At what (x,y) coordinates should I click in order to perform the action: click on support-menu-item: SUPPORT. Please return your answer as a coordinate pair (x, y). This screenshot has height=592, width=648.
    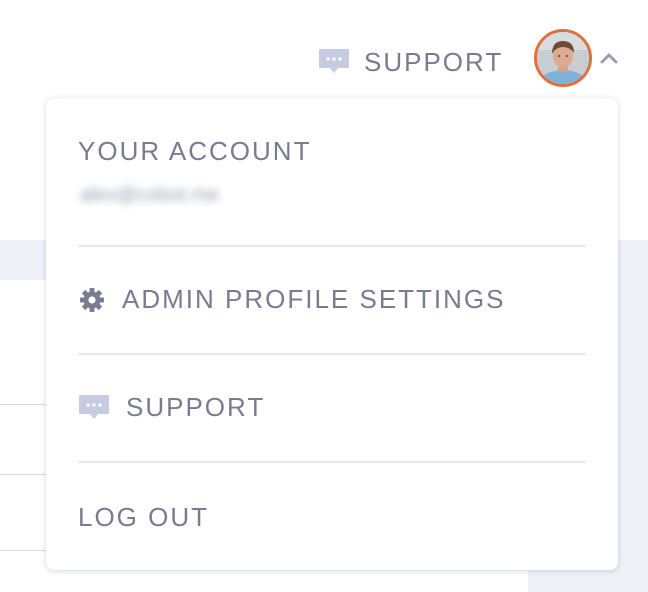
    Looking at the image, I should click on (171, 407).